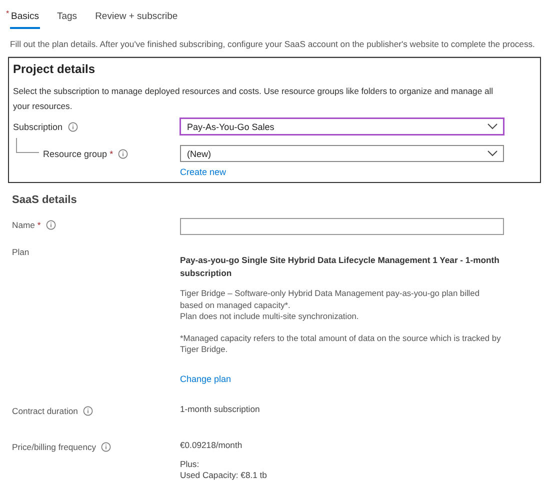 The width and height of the screenshot is (551, 500). What do you see at coordinates (21, 252) in the screenshot?
I see `field-label: Plan` at bounding box center [21, 252].